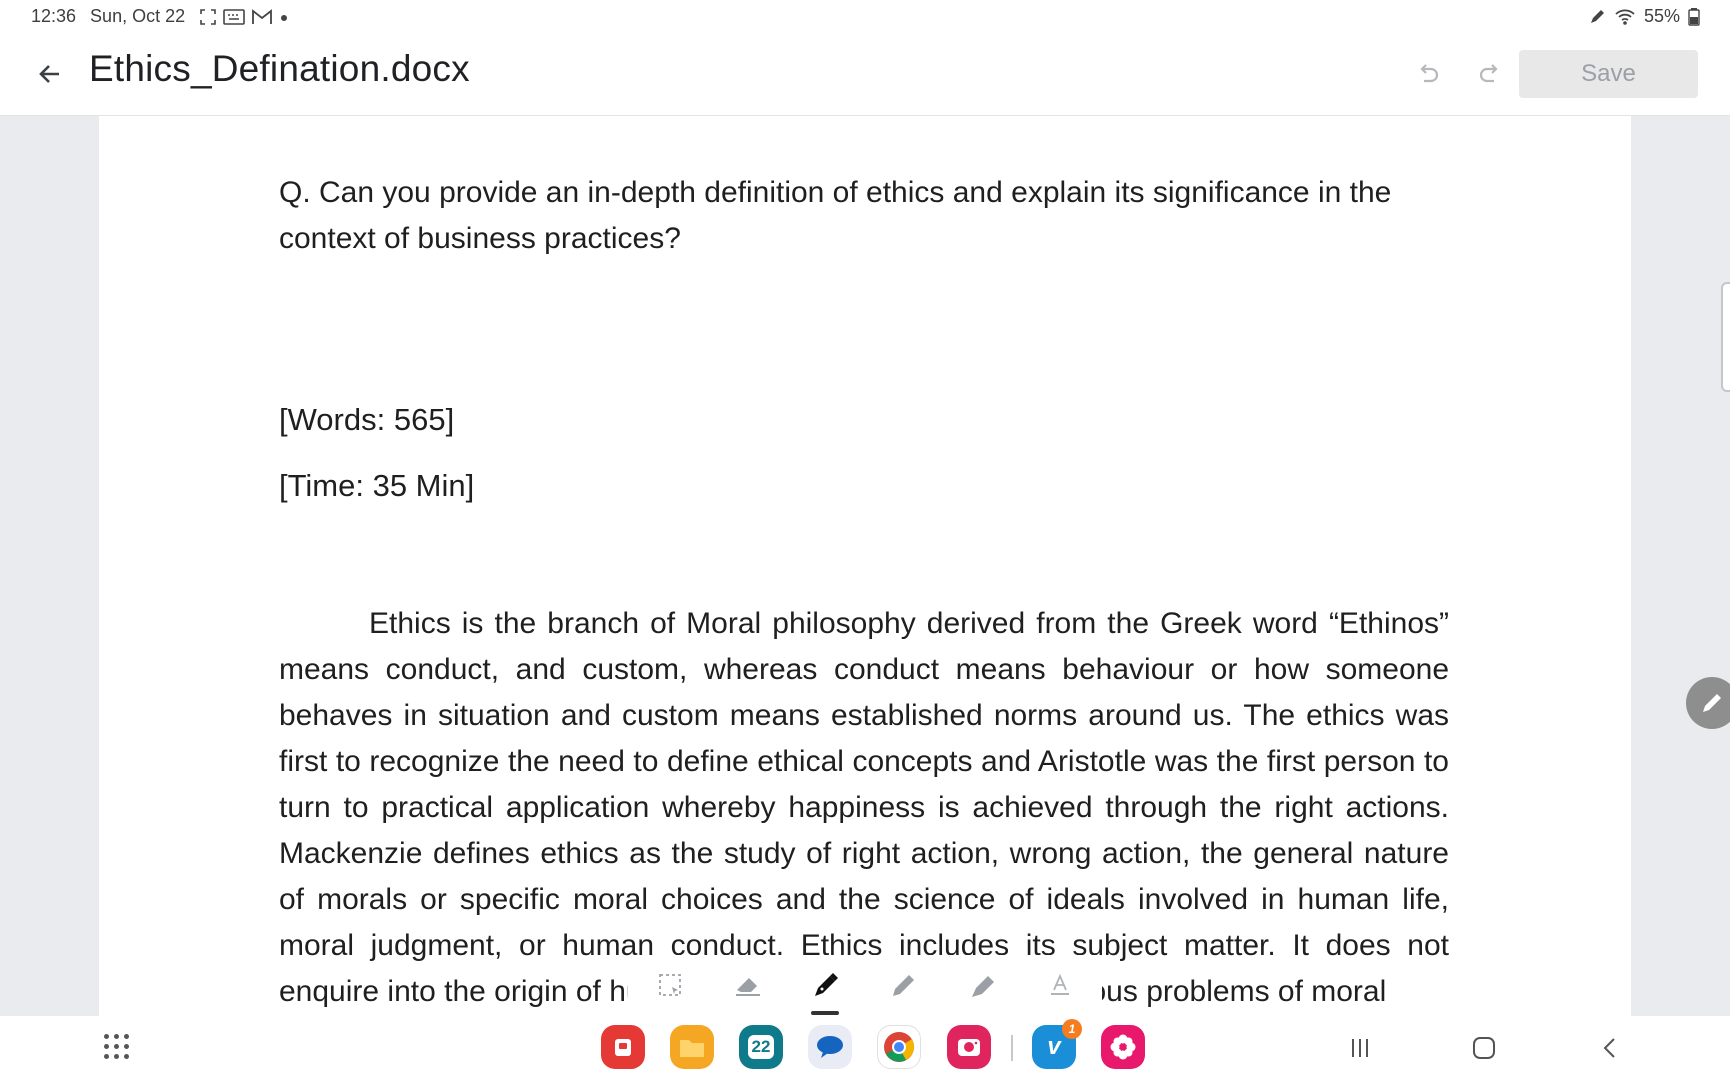 This screenshot has height=1080, width=1730. I want to click on recents-icon, so click(1360, 1048).